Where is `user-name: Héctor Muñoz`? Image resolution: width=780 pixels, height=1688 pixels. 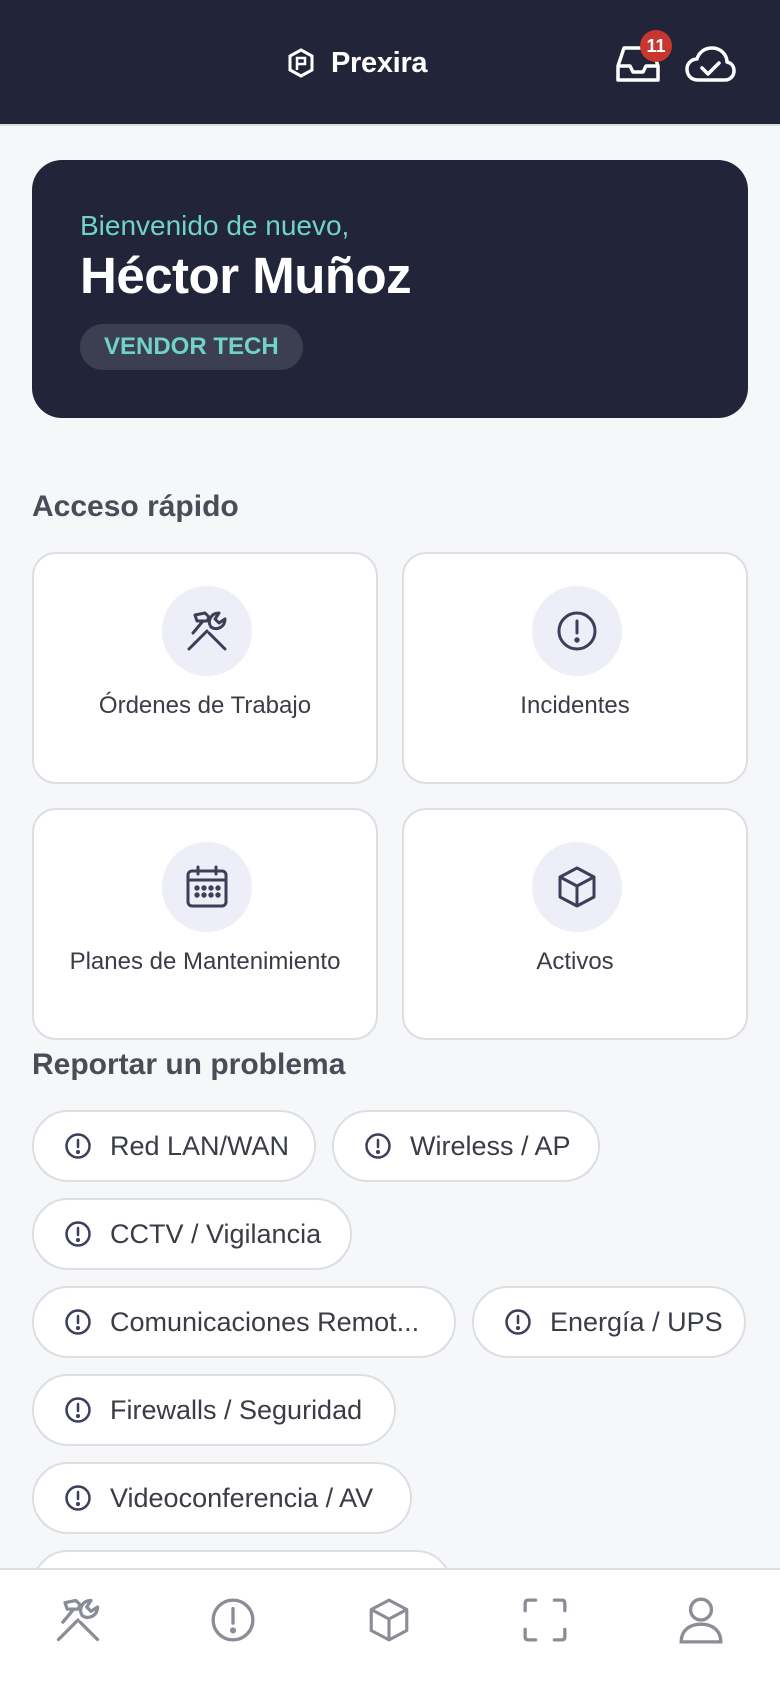
user-name: Héctor Muñoz is located at coordinates (246, 275).